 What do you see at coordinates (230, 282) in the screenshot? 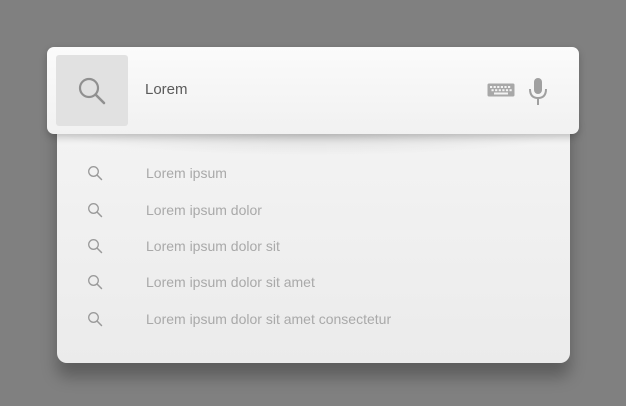
I see `suggestion-label: Lorem ipsum dolor sit amet` at bounding box center [230, 282].